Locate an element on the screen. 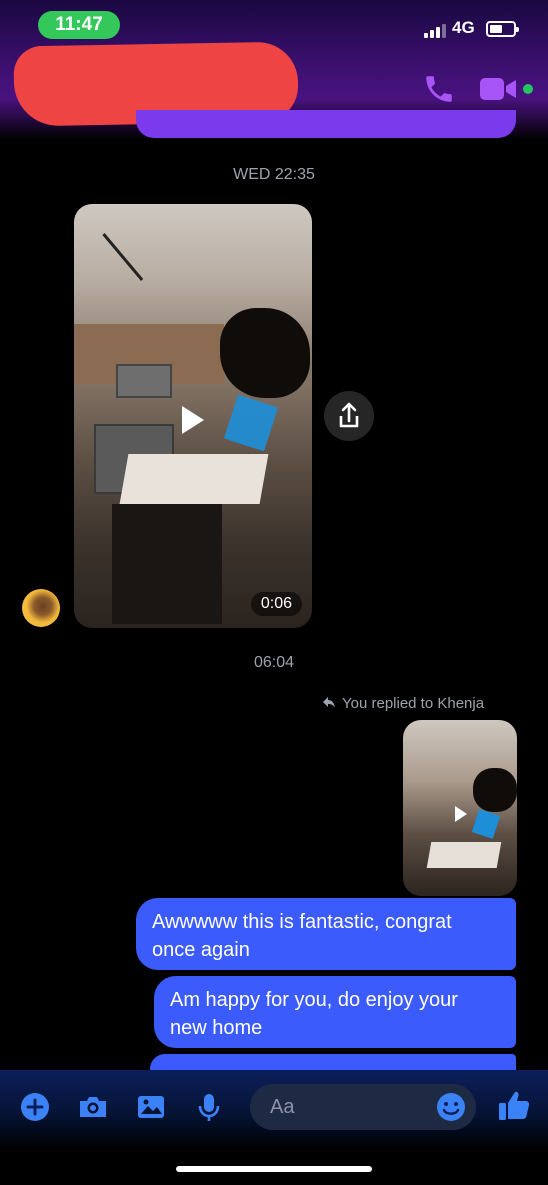  play-icon is located at coordinates (192, 420).